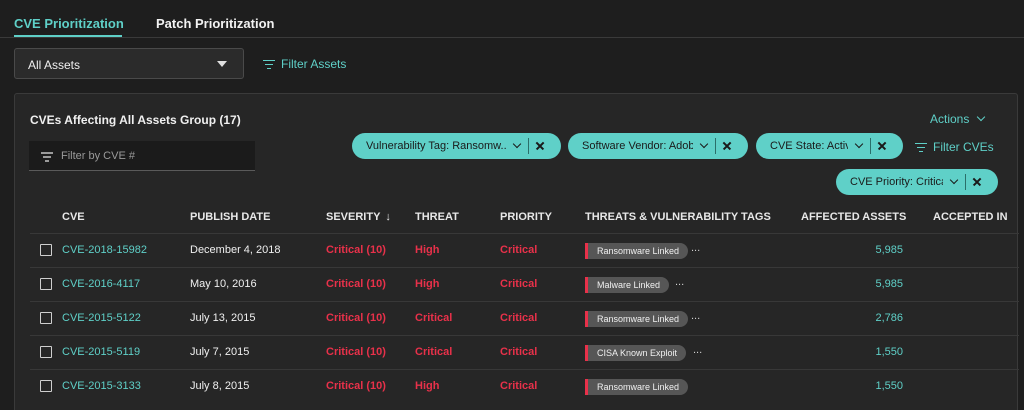  What do you see at coordinates (678, 217) in the screenshot?
I see `column-header-tags: THREATS & VULNERABILITY TAGS` at bounding box center [678, 217].